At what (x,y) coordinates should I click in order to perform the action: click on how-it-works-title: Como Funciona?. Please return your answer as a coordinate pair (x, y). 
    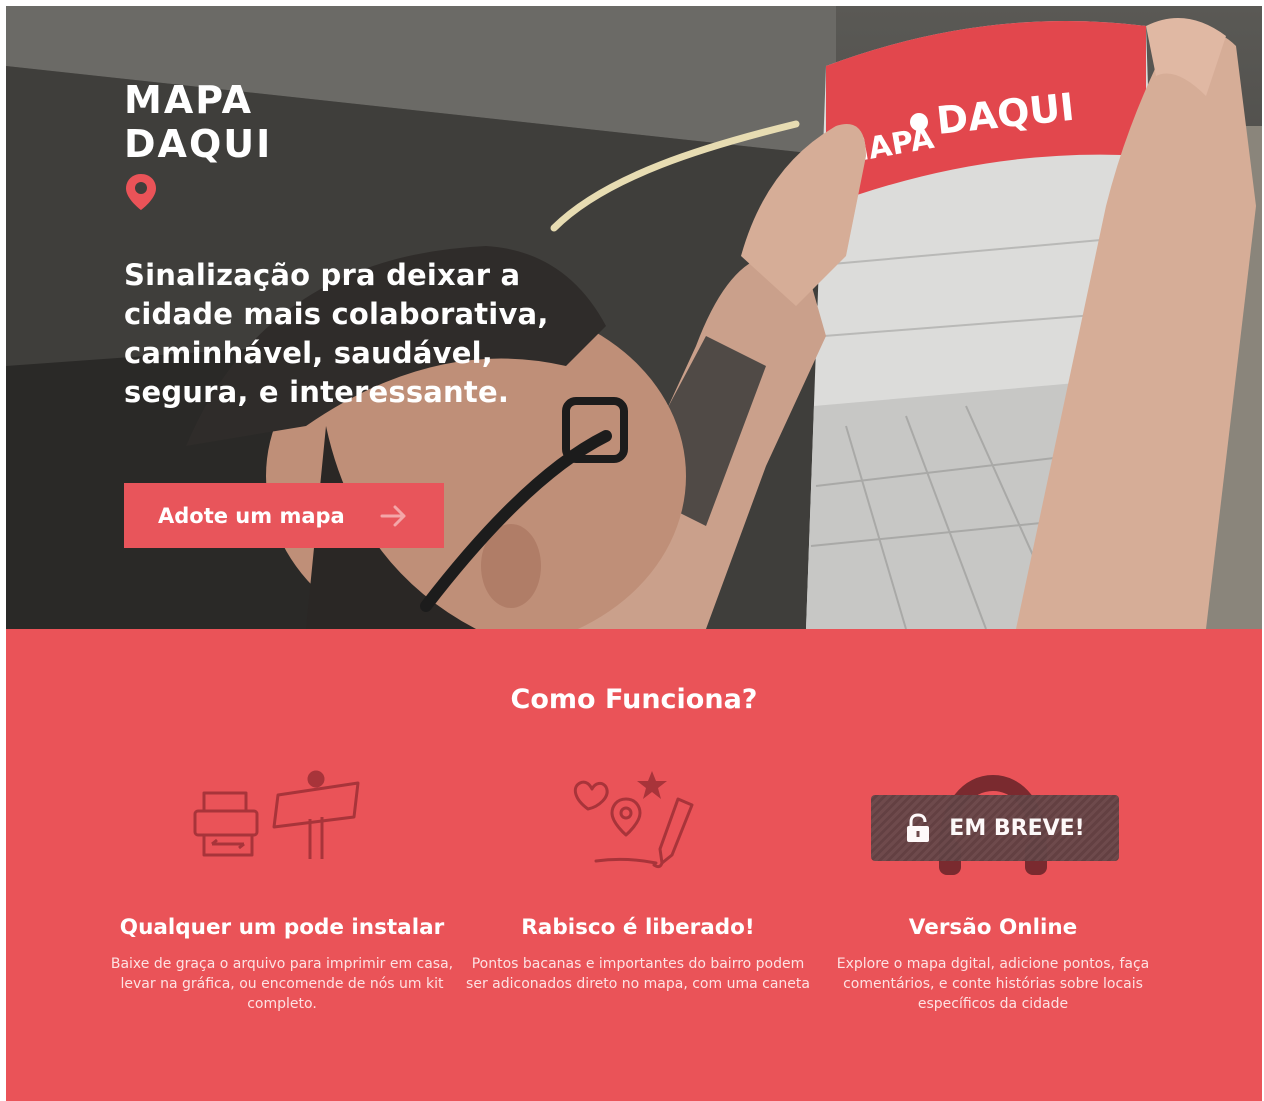
    Looking at the image, I should click on (634, 699).